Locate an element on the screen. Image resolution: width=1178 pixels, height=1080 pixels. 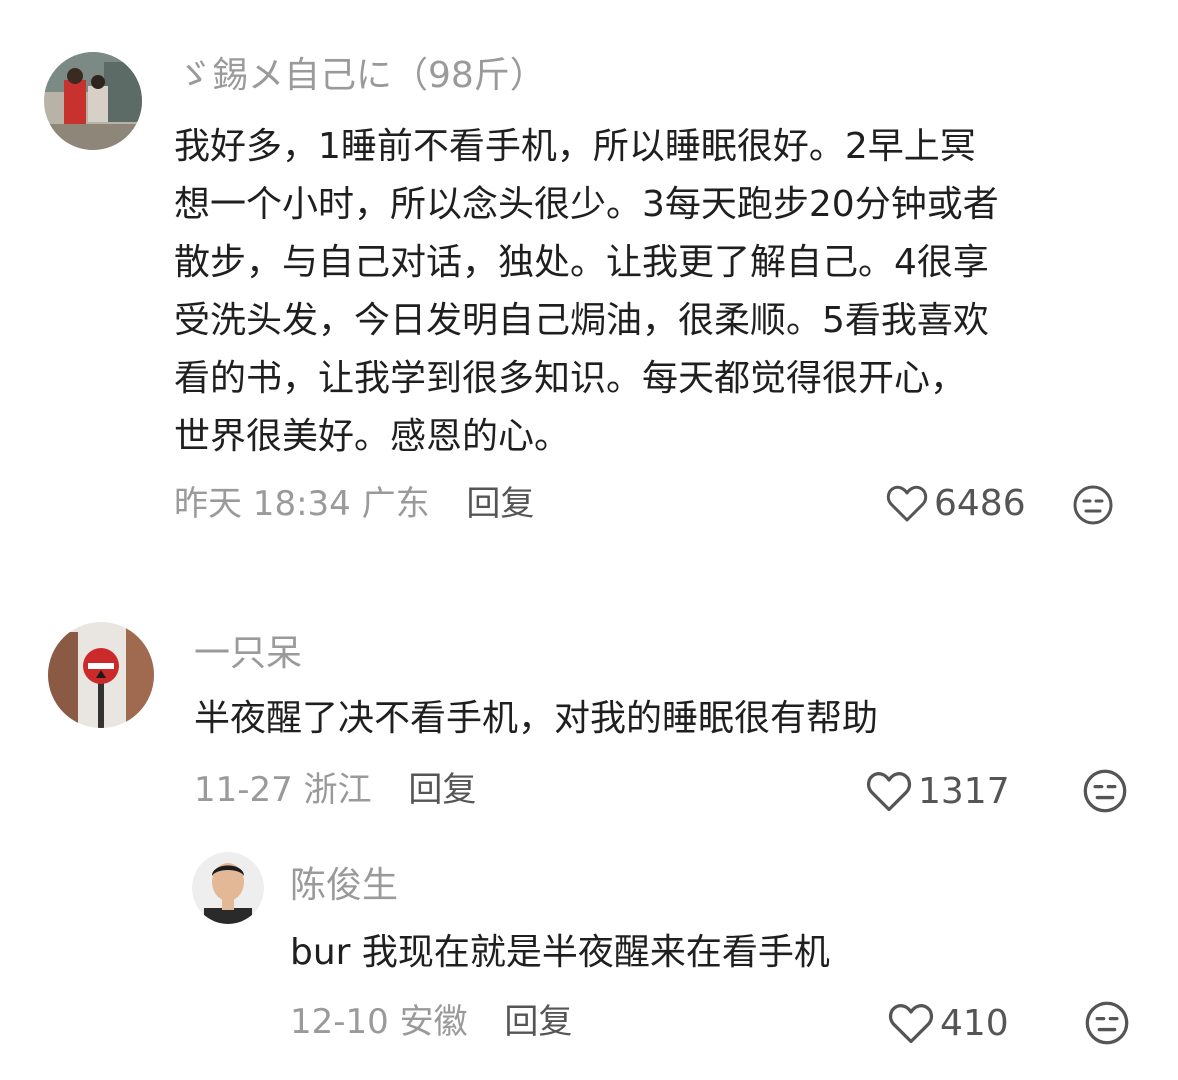
comment-username: 一只呆 is located at coordinates (248, 654).